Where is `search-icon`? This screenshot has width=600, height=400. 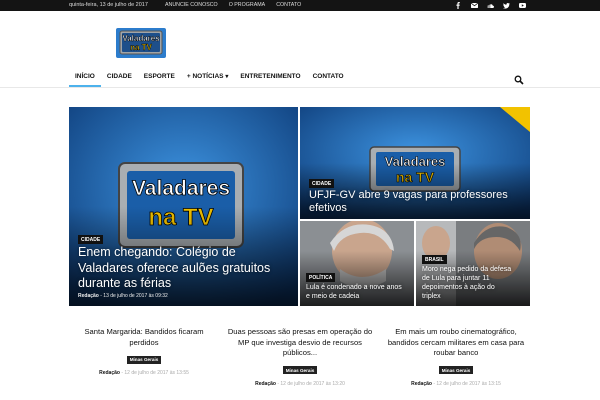
search-icon is located at coordinates (519, 78).